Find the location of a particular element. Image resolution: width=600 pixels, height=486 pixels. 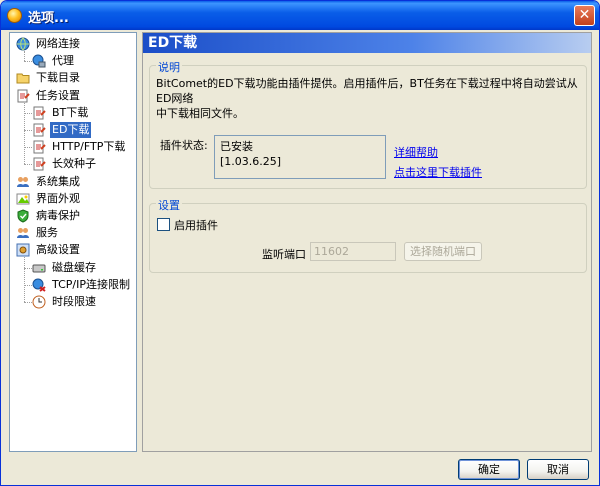

plugin-status-label: 插件状态: is located at coordinates (184, 145).